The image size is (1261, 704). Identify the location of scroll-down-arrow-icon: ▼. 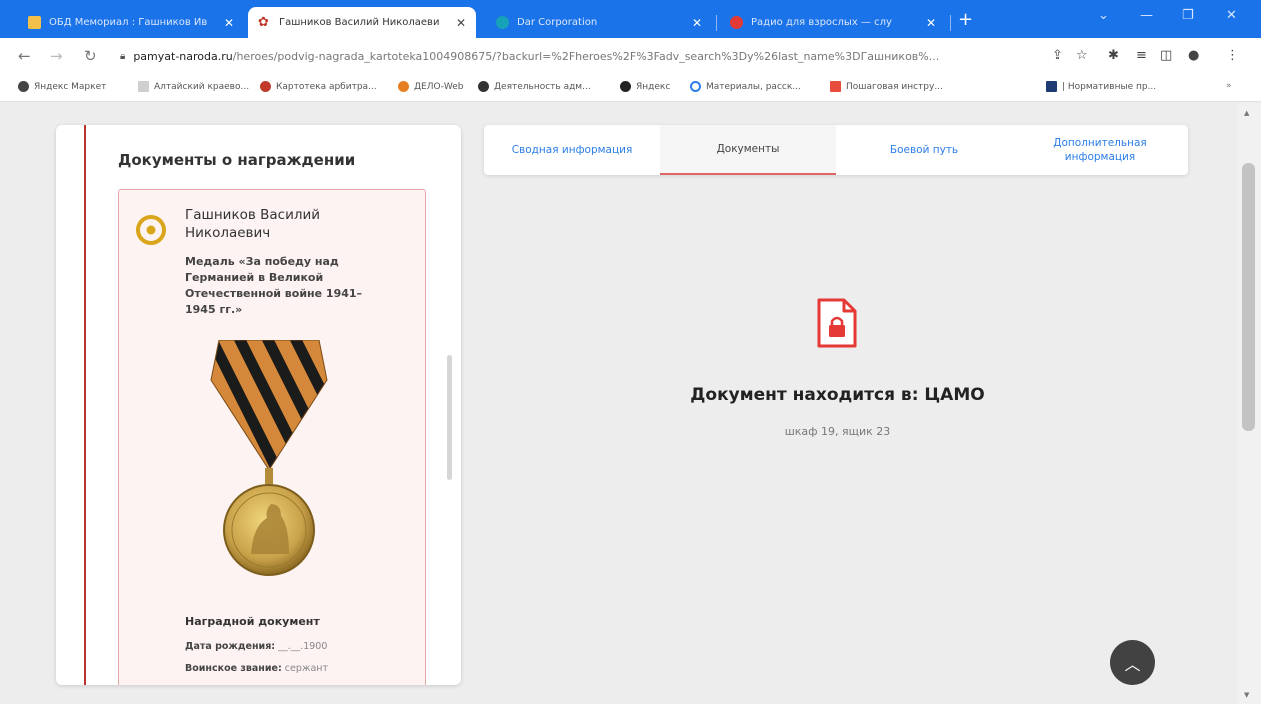
(1246, 695).